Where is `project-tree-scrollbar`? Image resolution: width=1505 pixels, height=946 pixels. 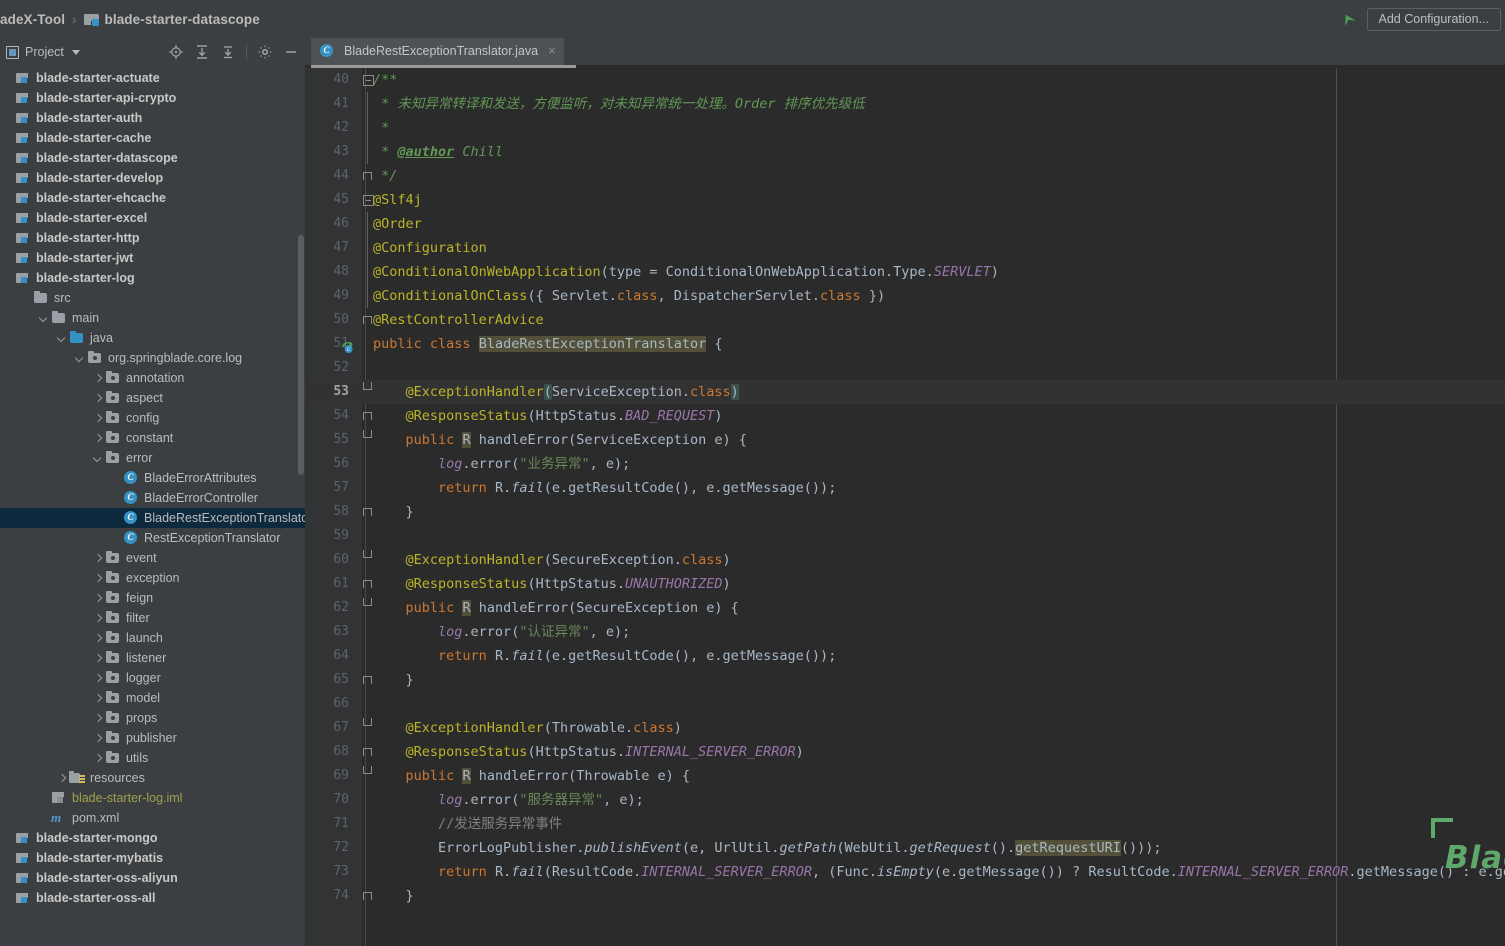 project-tree-scrollbar is located at coordinates (301, 355).